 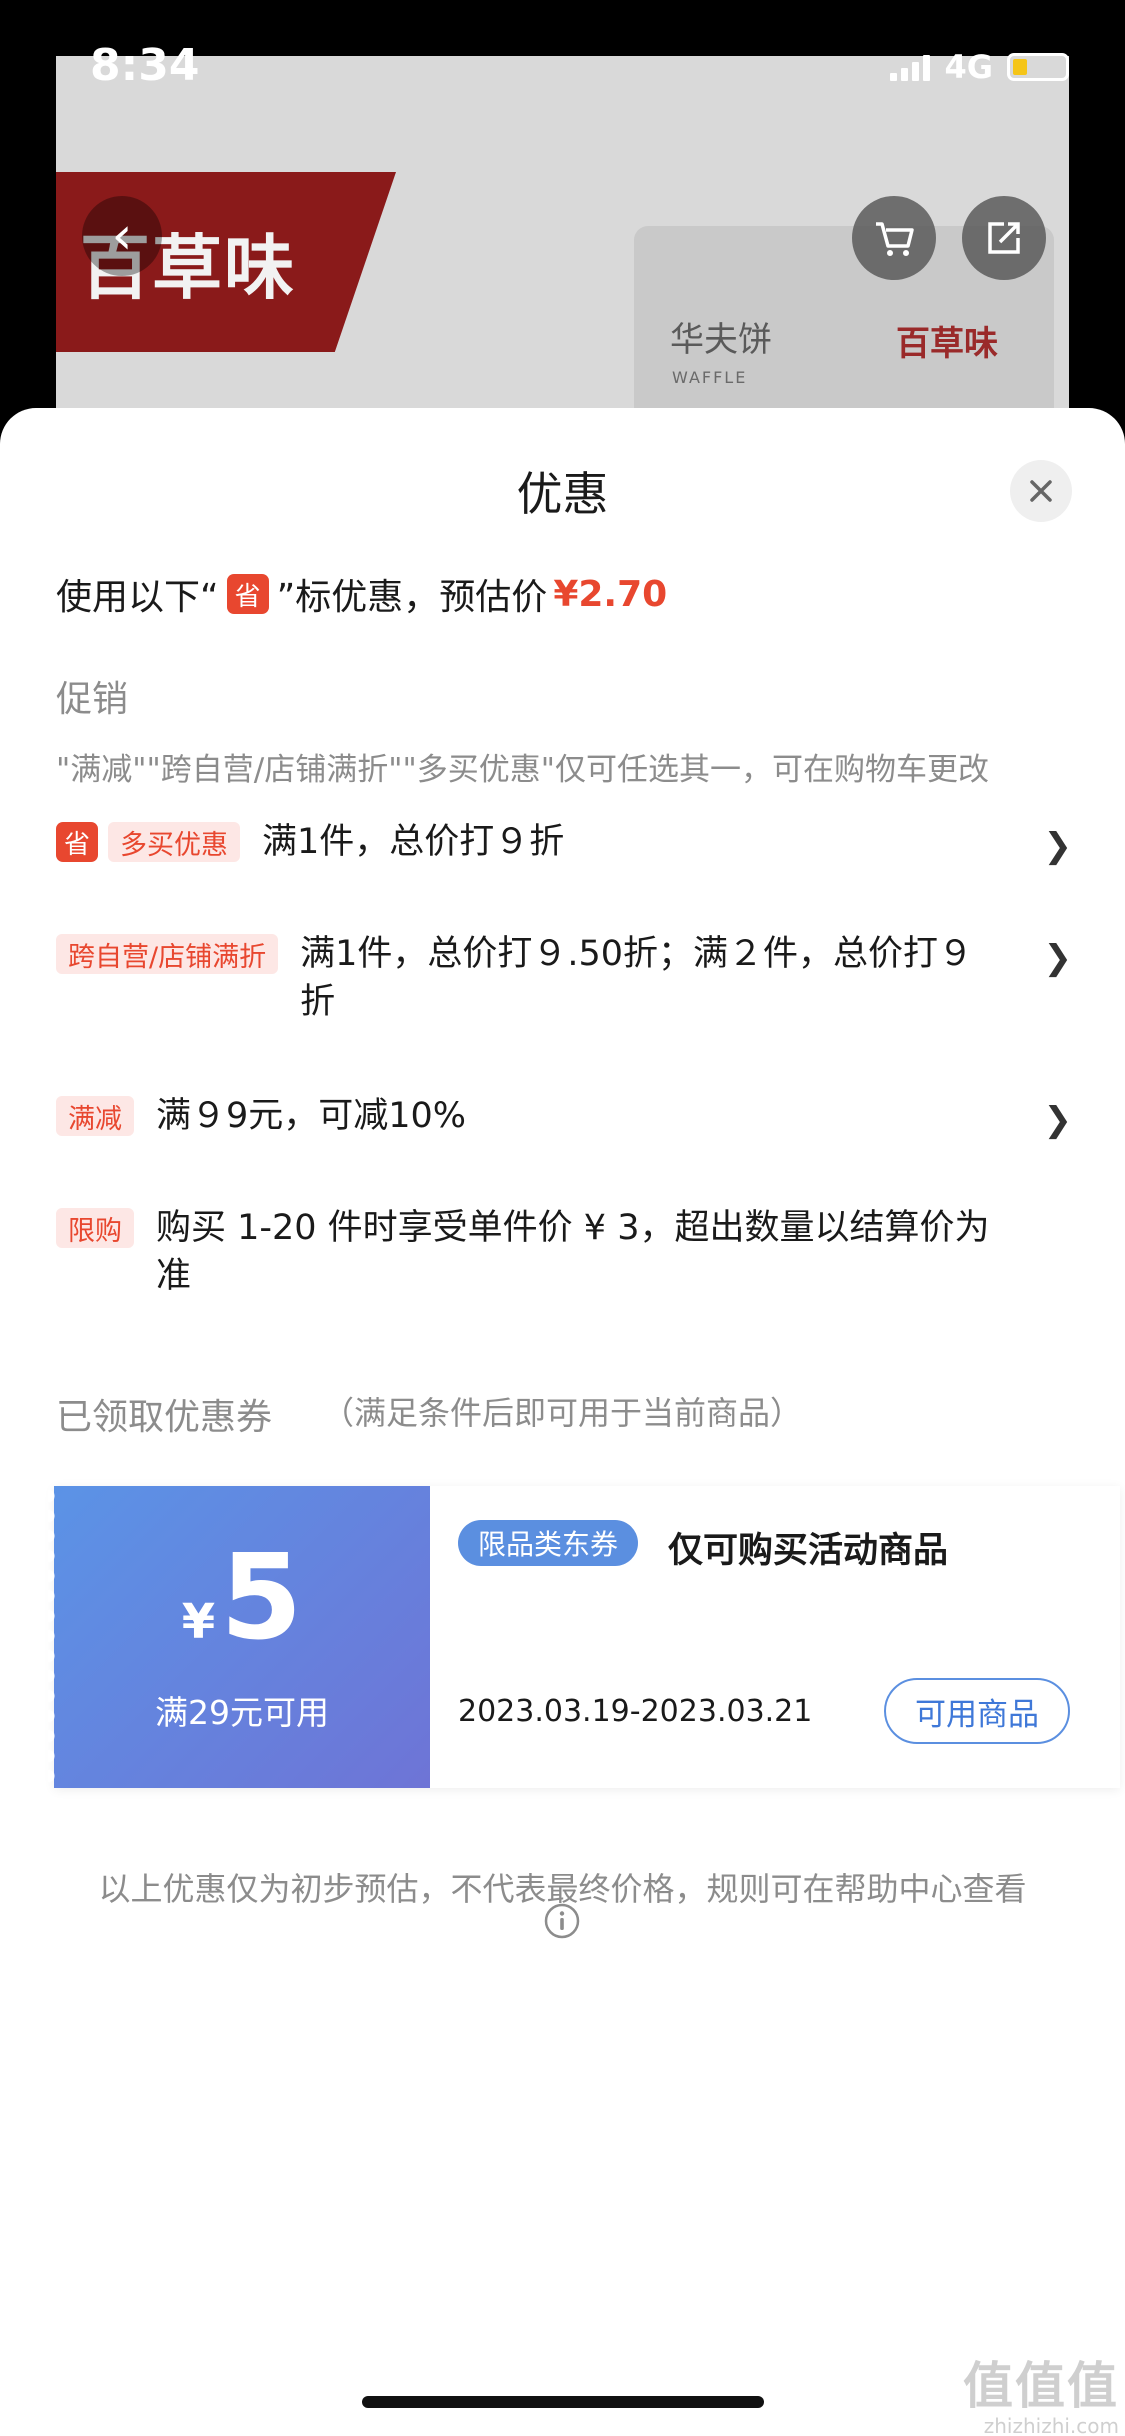 I want to click on coupon-condition: 满29元可用, so click(x=242, y=1712).